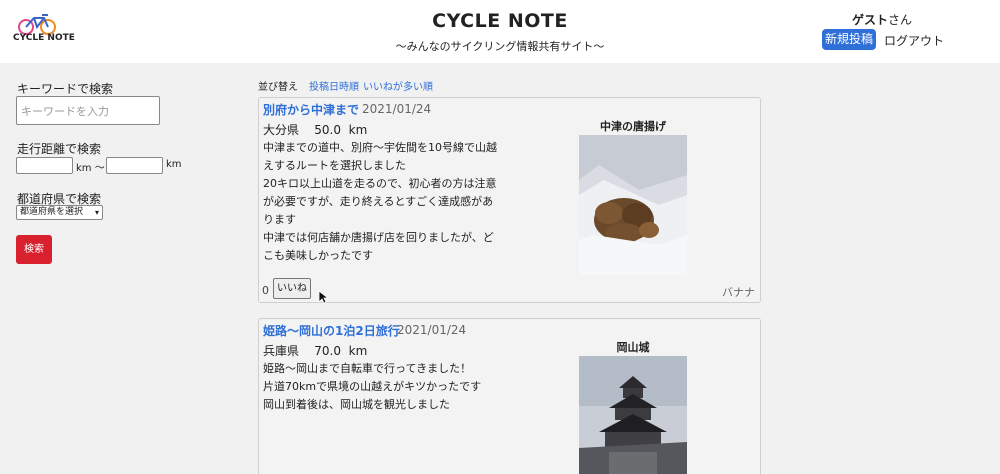 The image size is (1000, 474). Describe the element at coordinates (65, 89) in the screenshot. I see `keyword-search-label: キーワードで検索` at that location.